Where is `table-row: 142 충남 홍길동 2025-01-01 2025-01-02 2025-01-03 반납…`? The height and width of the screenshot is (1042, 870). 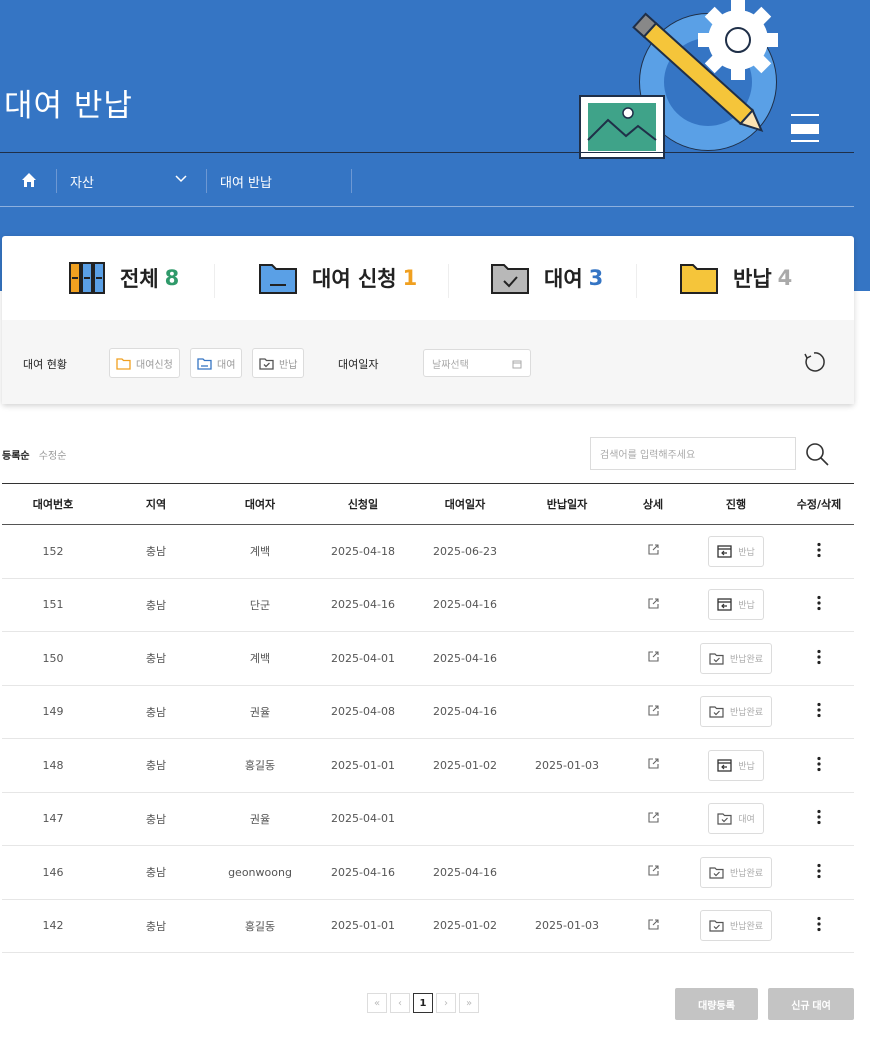
table-row: 142 충남 홍길동 2025-01-01 2025-01-02 2025-01-03 반납… is located at coordinates (428, 926).